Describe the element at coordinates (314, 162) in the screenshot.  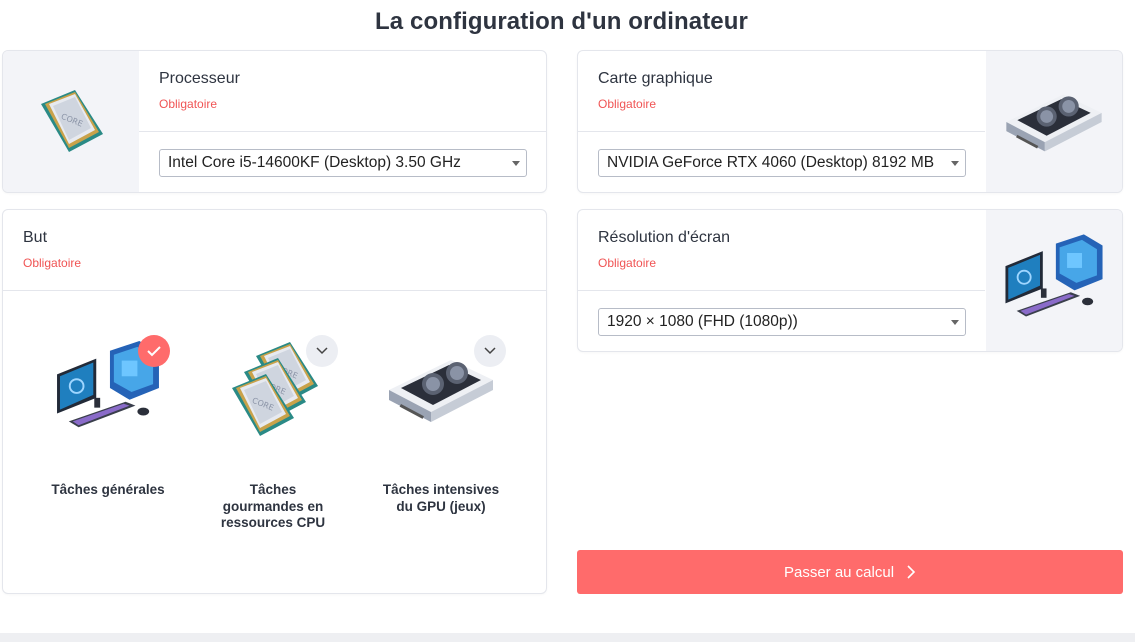
I see `processor-select-value: Intel Core i5-14600KF (Desktop) 3.50 GHz` at that location.